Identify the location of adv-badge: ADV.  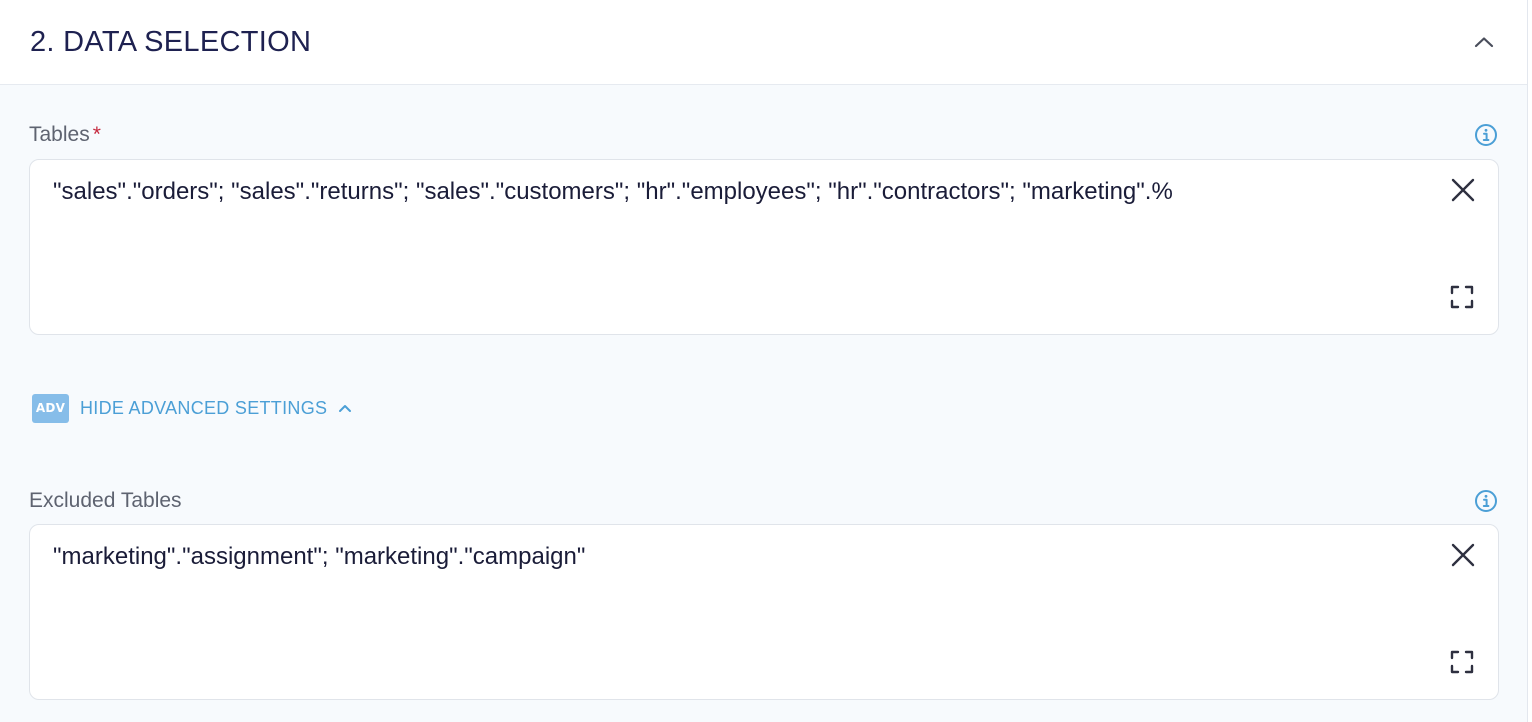
(50, 408).